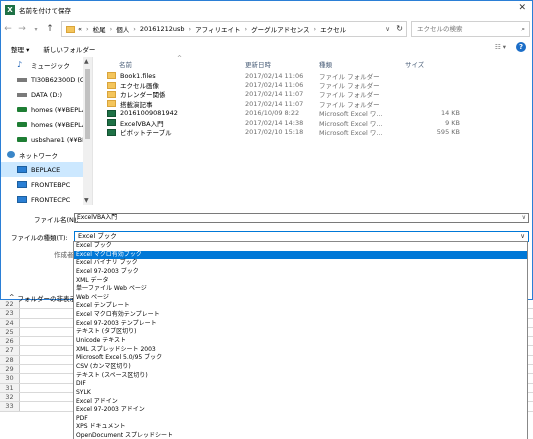 This screenshot has height=439, width=533. What do you see at coordinates (300, 384) in the screenshot?
I see `filetype-option: DIF` at bounding box center [300, 384].